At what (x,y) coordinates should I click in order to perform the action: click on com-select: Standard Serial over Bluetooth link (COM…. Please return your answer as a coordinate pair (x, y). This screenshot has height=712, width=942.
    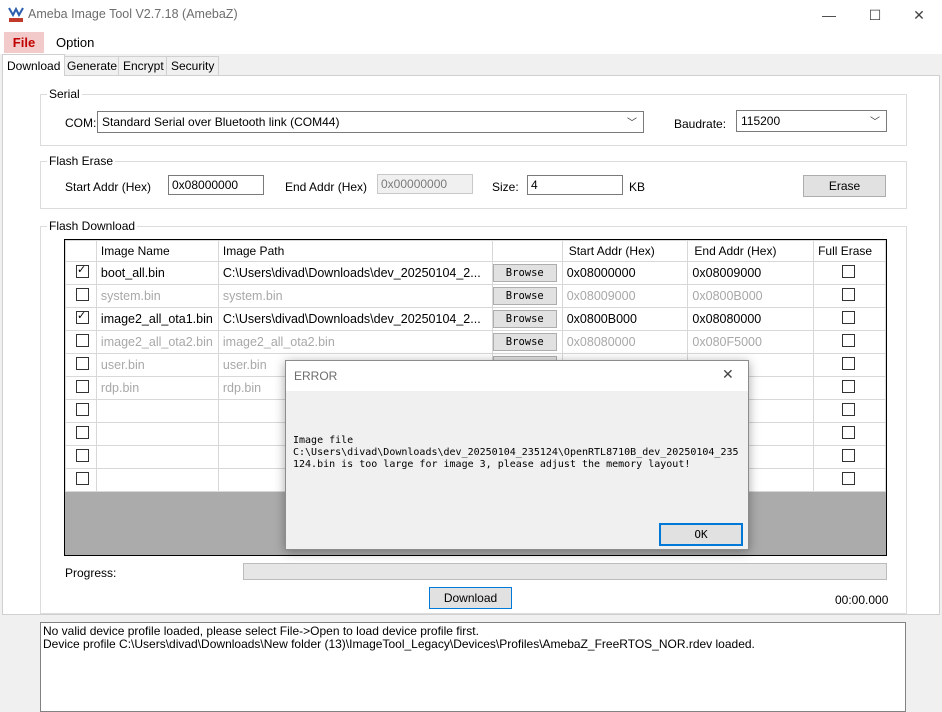
    Looking at the image, I should click on (370, 122).